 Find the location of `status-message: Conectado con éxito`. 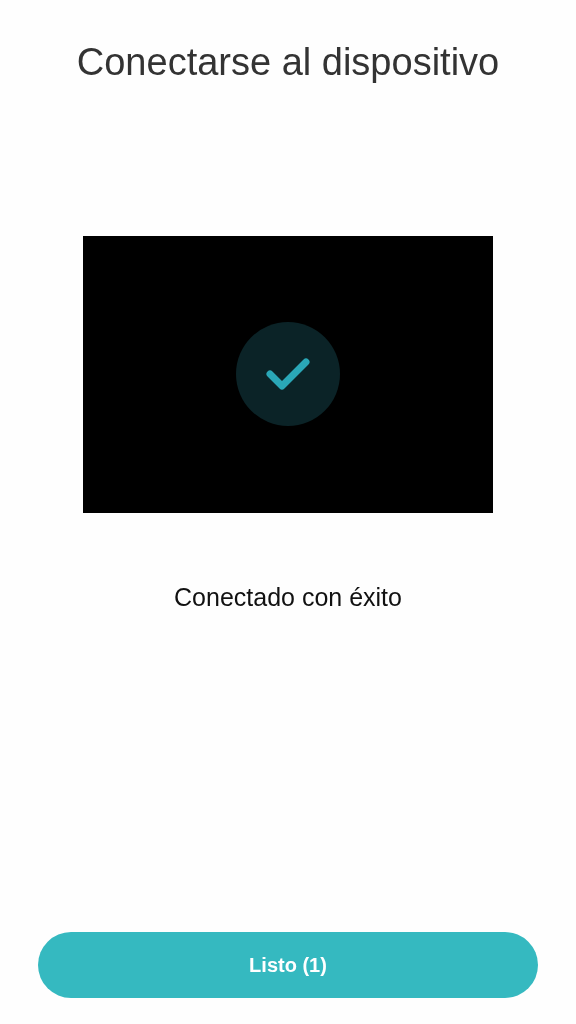

status-message: Conectado con éxito is located at coordinates (288, 597).